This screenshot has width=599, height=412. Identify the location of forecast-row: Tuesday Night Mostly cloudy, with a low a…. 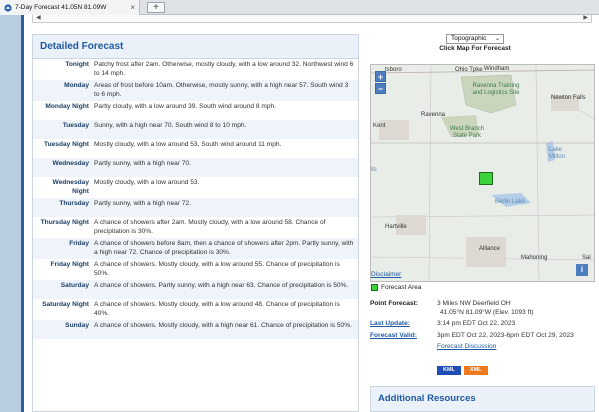
(195, 148).